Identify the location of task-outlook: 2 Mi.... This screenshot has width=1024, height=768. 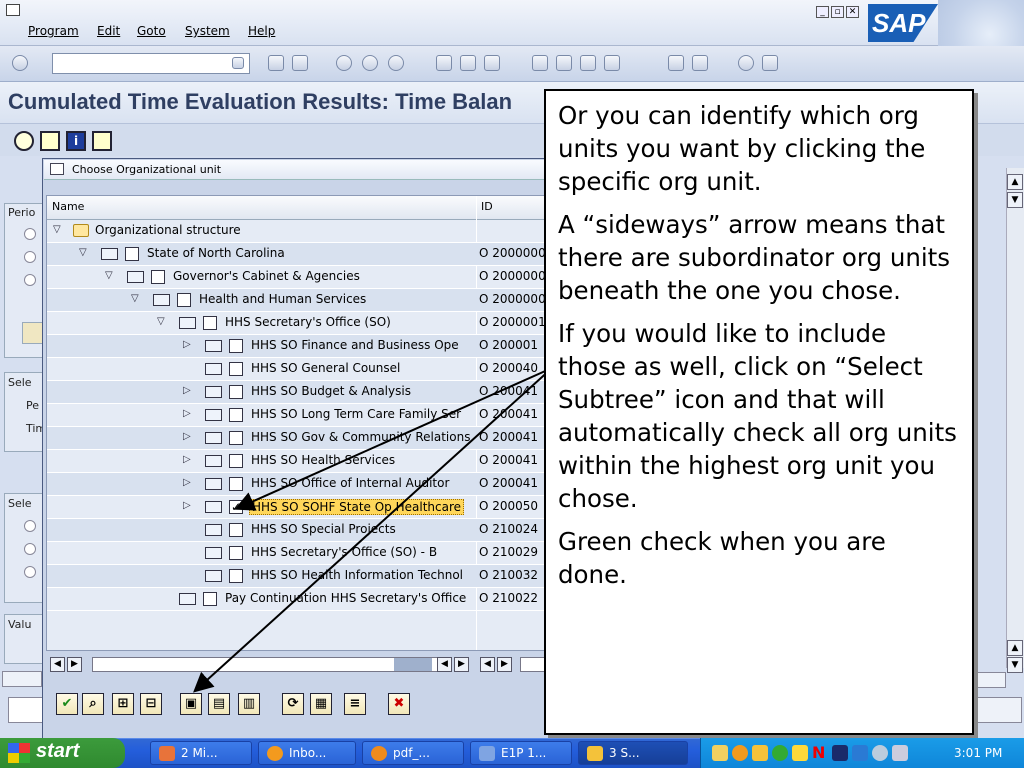
(201, 753).